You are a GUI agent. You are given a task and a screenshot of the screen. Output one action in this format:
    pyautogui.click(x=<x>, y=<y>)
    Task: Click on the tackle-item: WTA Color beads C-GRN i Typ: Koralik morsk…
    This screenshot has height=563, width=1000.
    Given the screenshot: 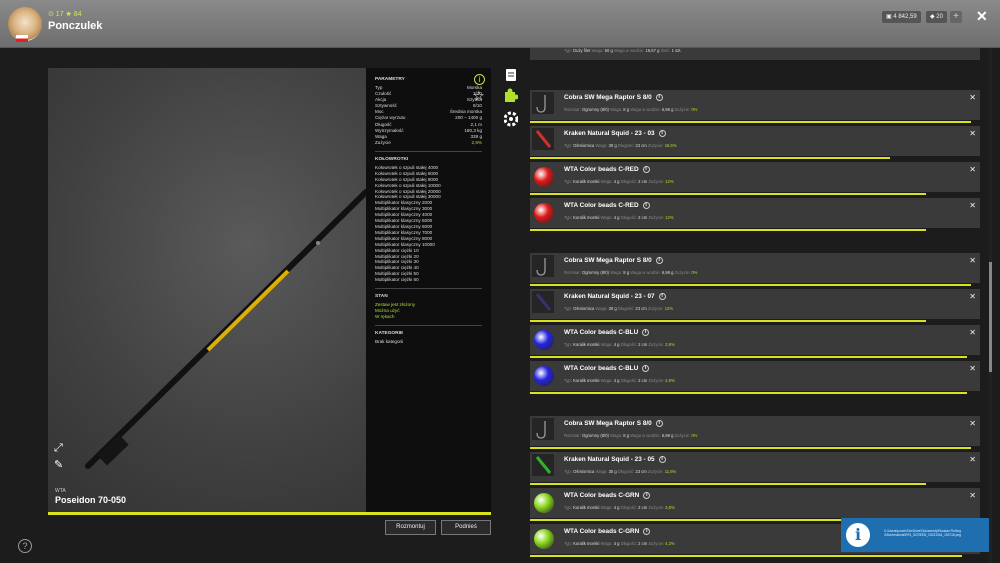 What is the action you would take?
    pyautogui.click(x=755, y=504)
    